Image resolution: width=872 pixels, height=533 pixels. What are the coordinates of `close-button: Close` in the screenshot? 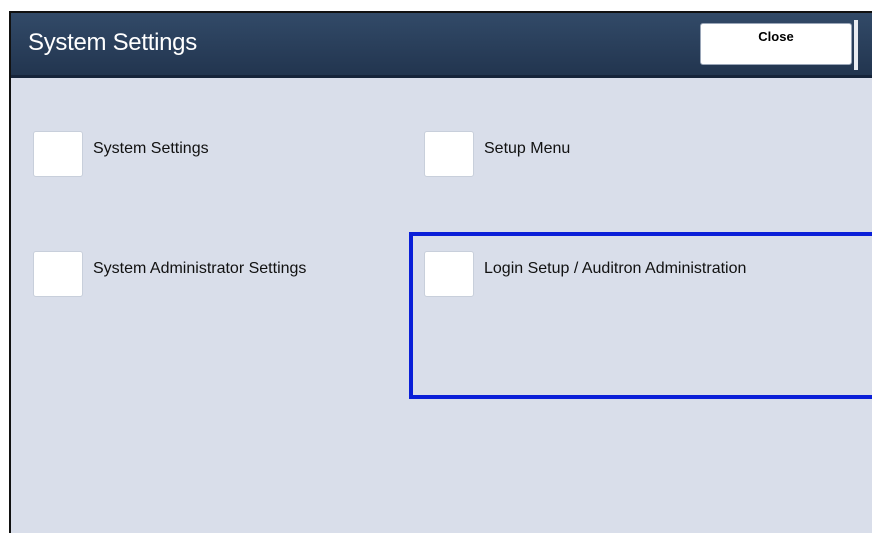 It's located at (779, 45).